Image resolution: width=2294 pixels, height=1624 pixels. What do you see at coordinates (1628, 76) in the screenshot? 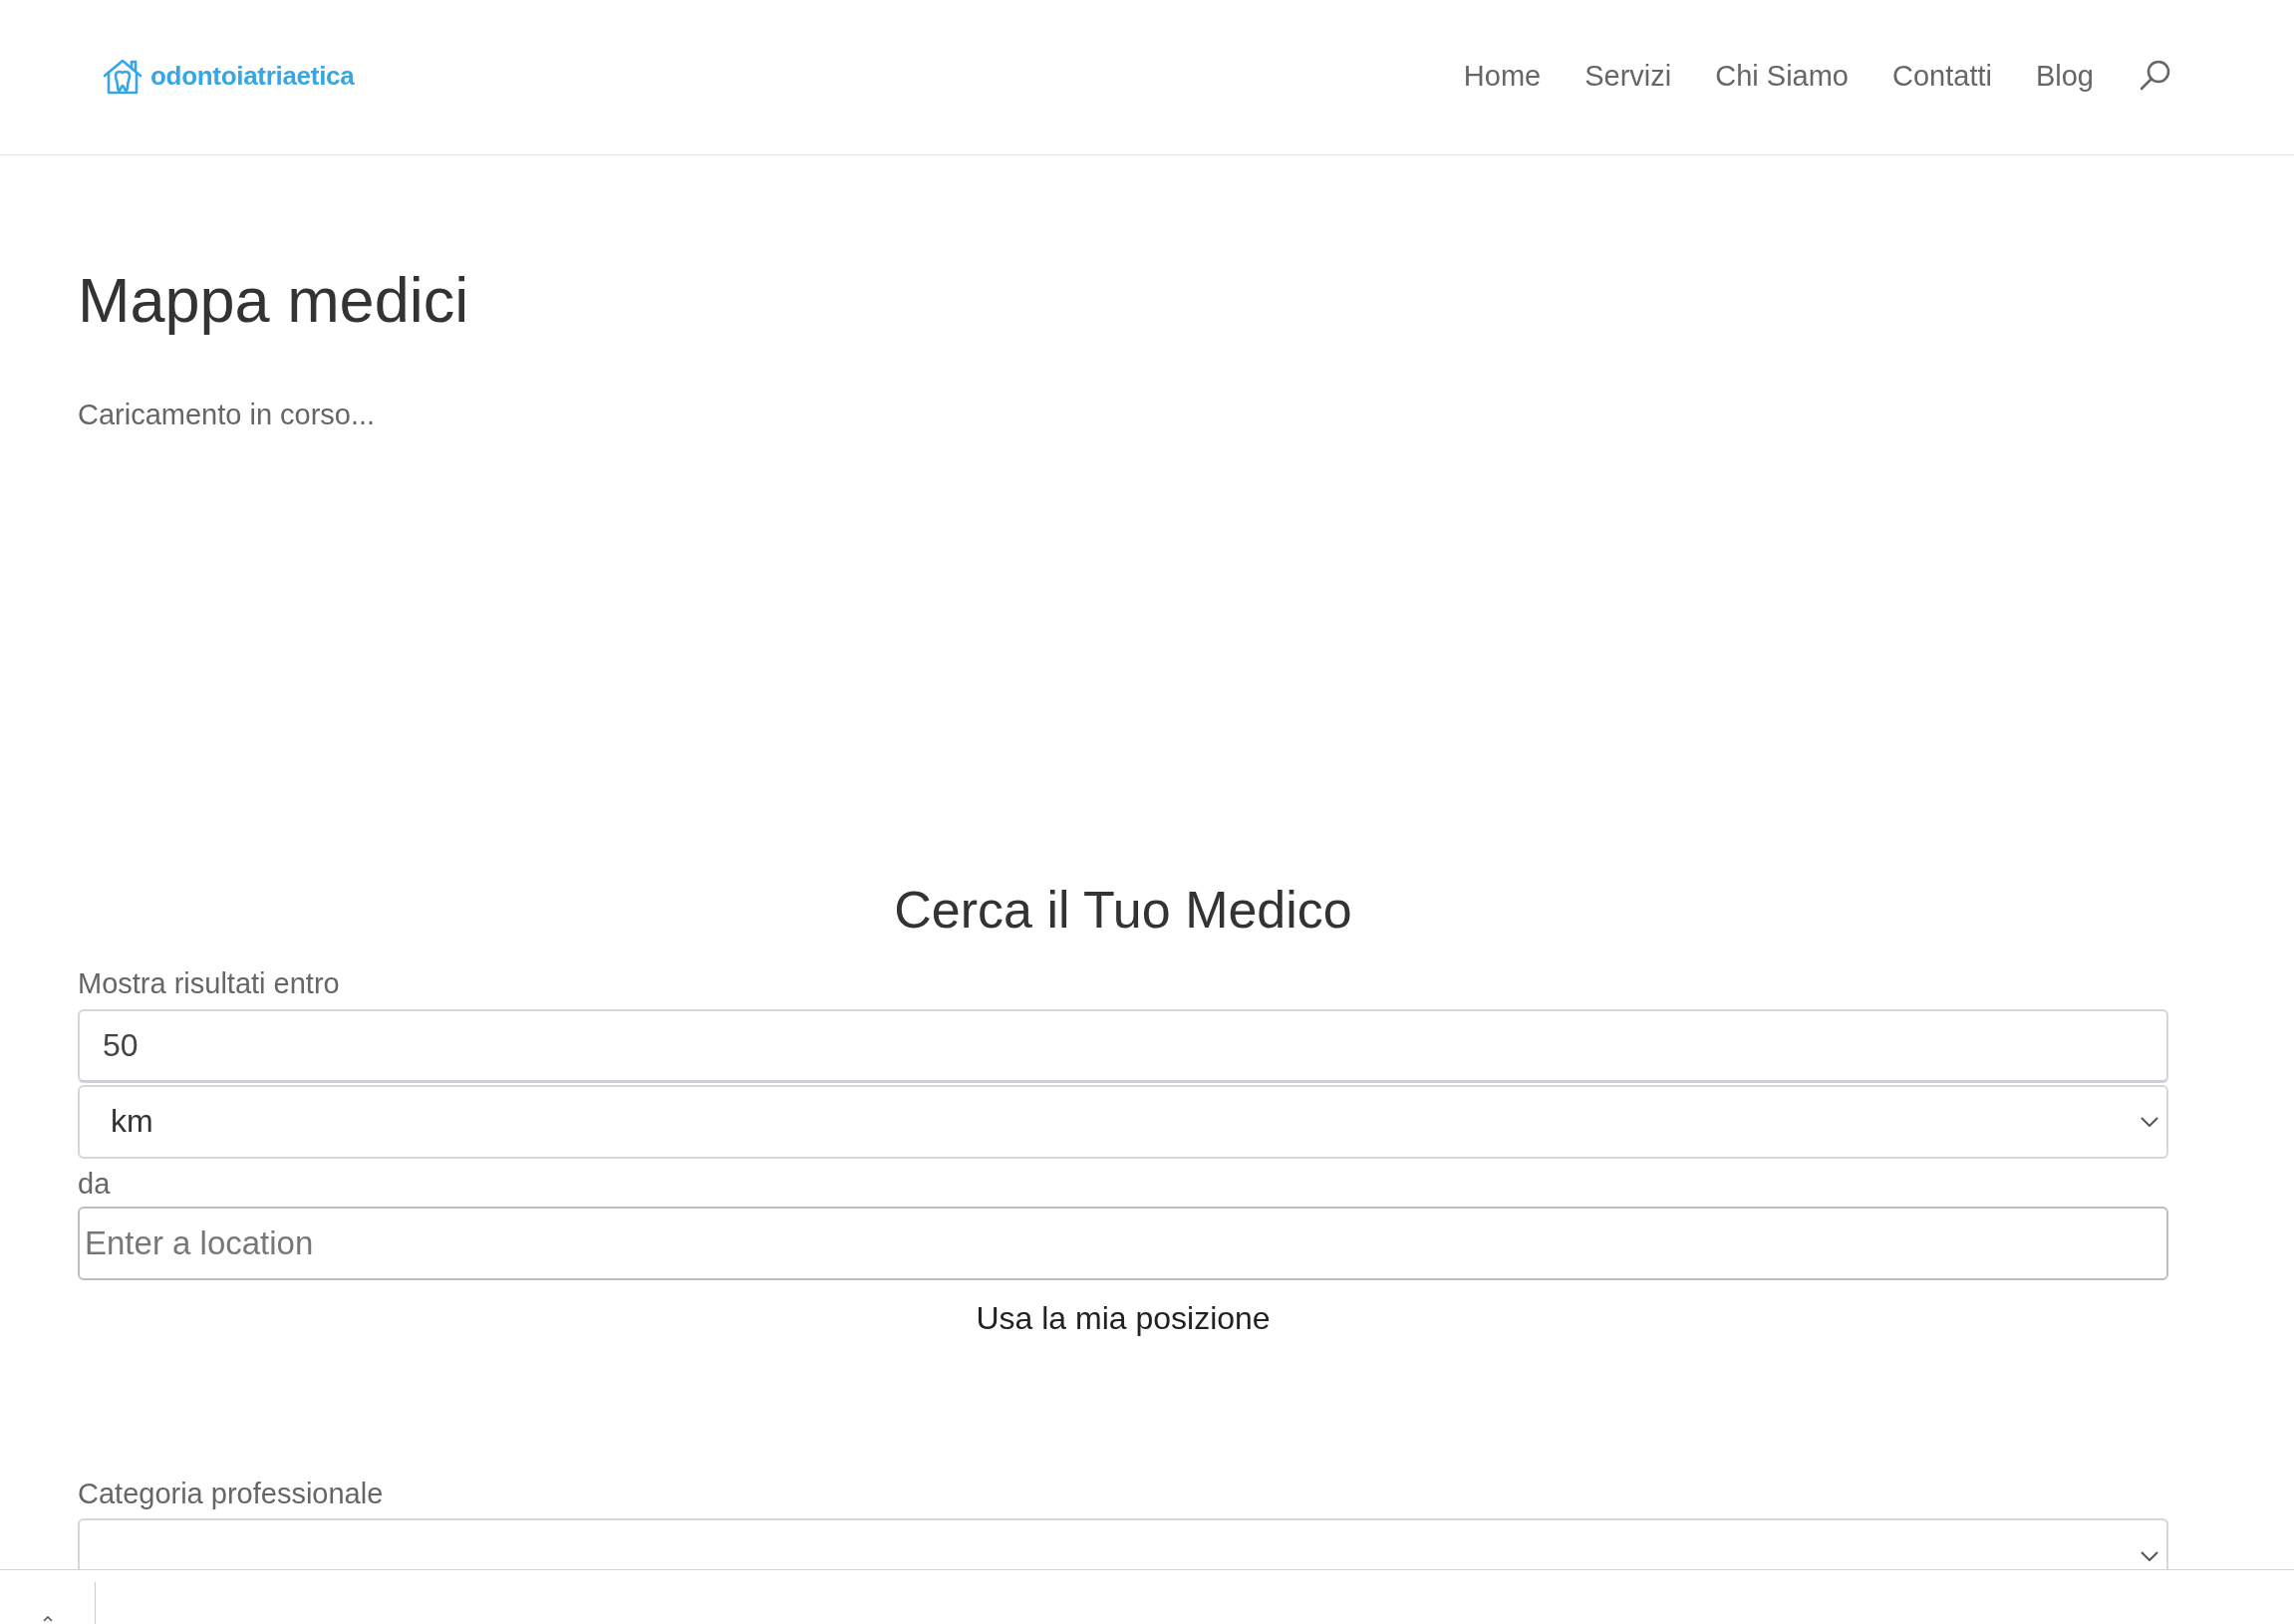
I see `nav-link: Servizi` at bounding box center [1628, 76].